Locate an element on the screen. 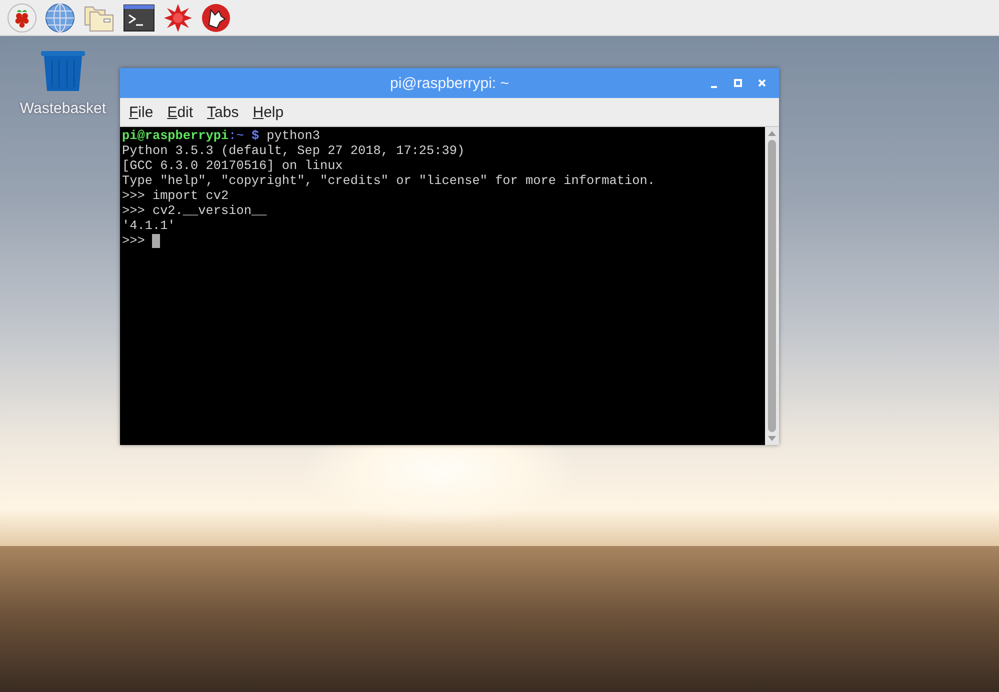 The height and width of the screenshot is (692, 999). raspberry-icon is located at coordinates (22, 17).